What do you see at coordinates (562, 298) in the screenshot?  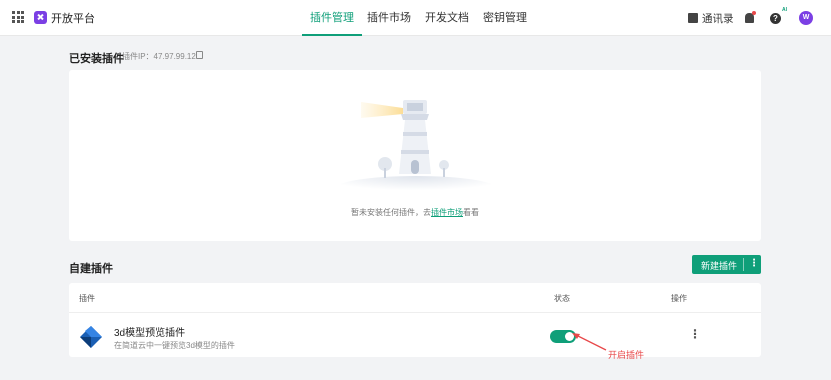 I see `column-header-status: 状态` at bounding box center [562, 298].